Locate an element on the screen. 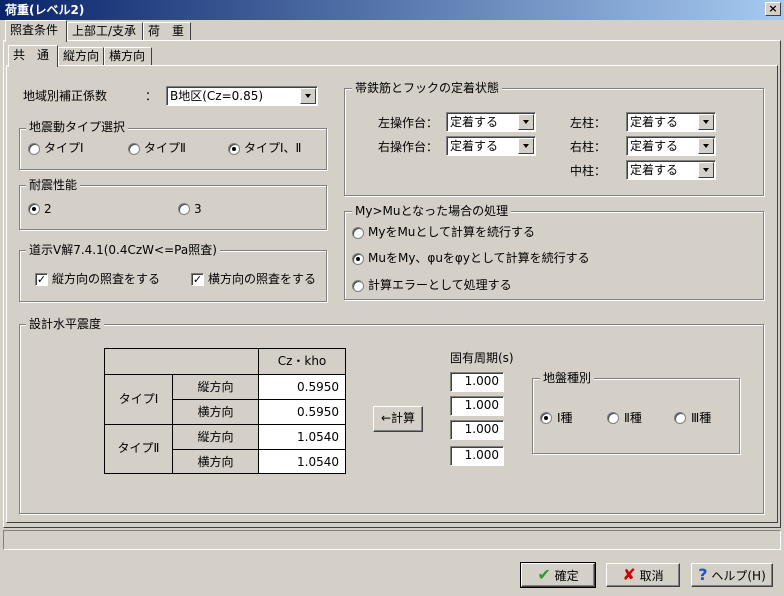  transverse-check-checkbox: ✓ is located at coordinates (197, 279).